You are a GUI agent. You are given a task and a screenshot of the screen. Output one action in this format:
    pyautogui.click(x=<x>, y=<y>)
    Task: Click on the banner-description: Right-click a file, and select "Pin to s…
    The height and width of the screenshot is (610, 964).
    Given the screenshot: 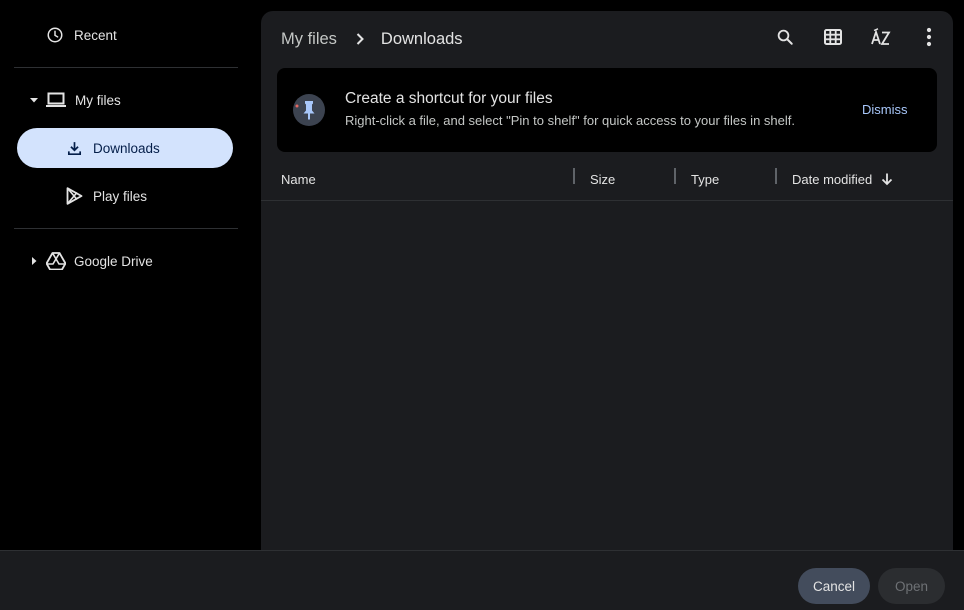 What is the action you would take?
    pyautogui.click(x=570, y=120)
    